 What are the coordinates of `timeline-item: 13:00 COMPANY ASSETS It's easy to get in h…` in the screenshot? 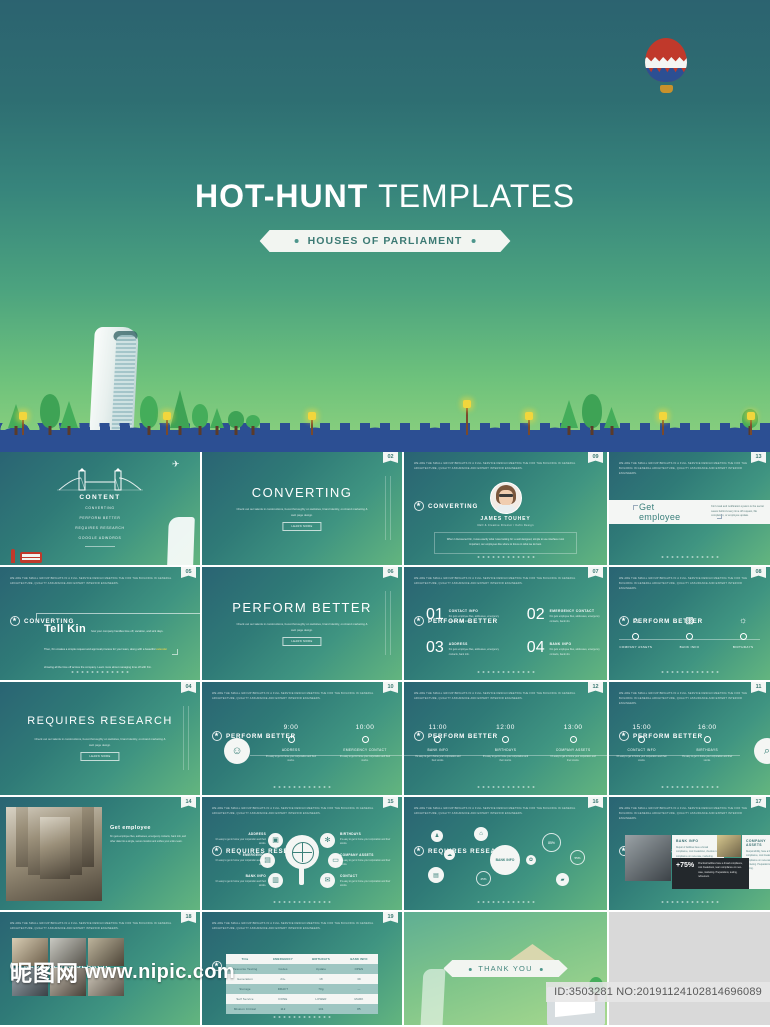 It's located at (573, 744).